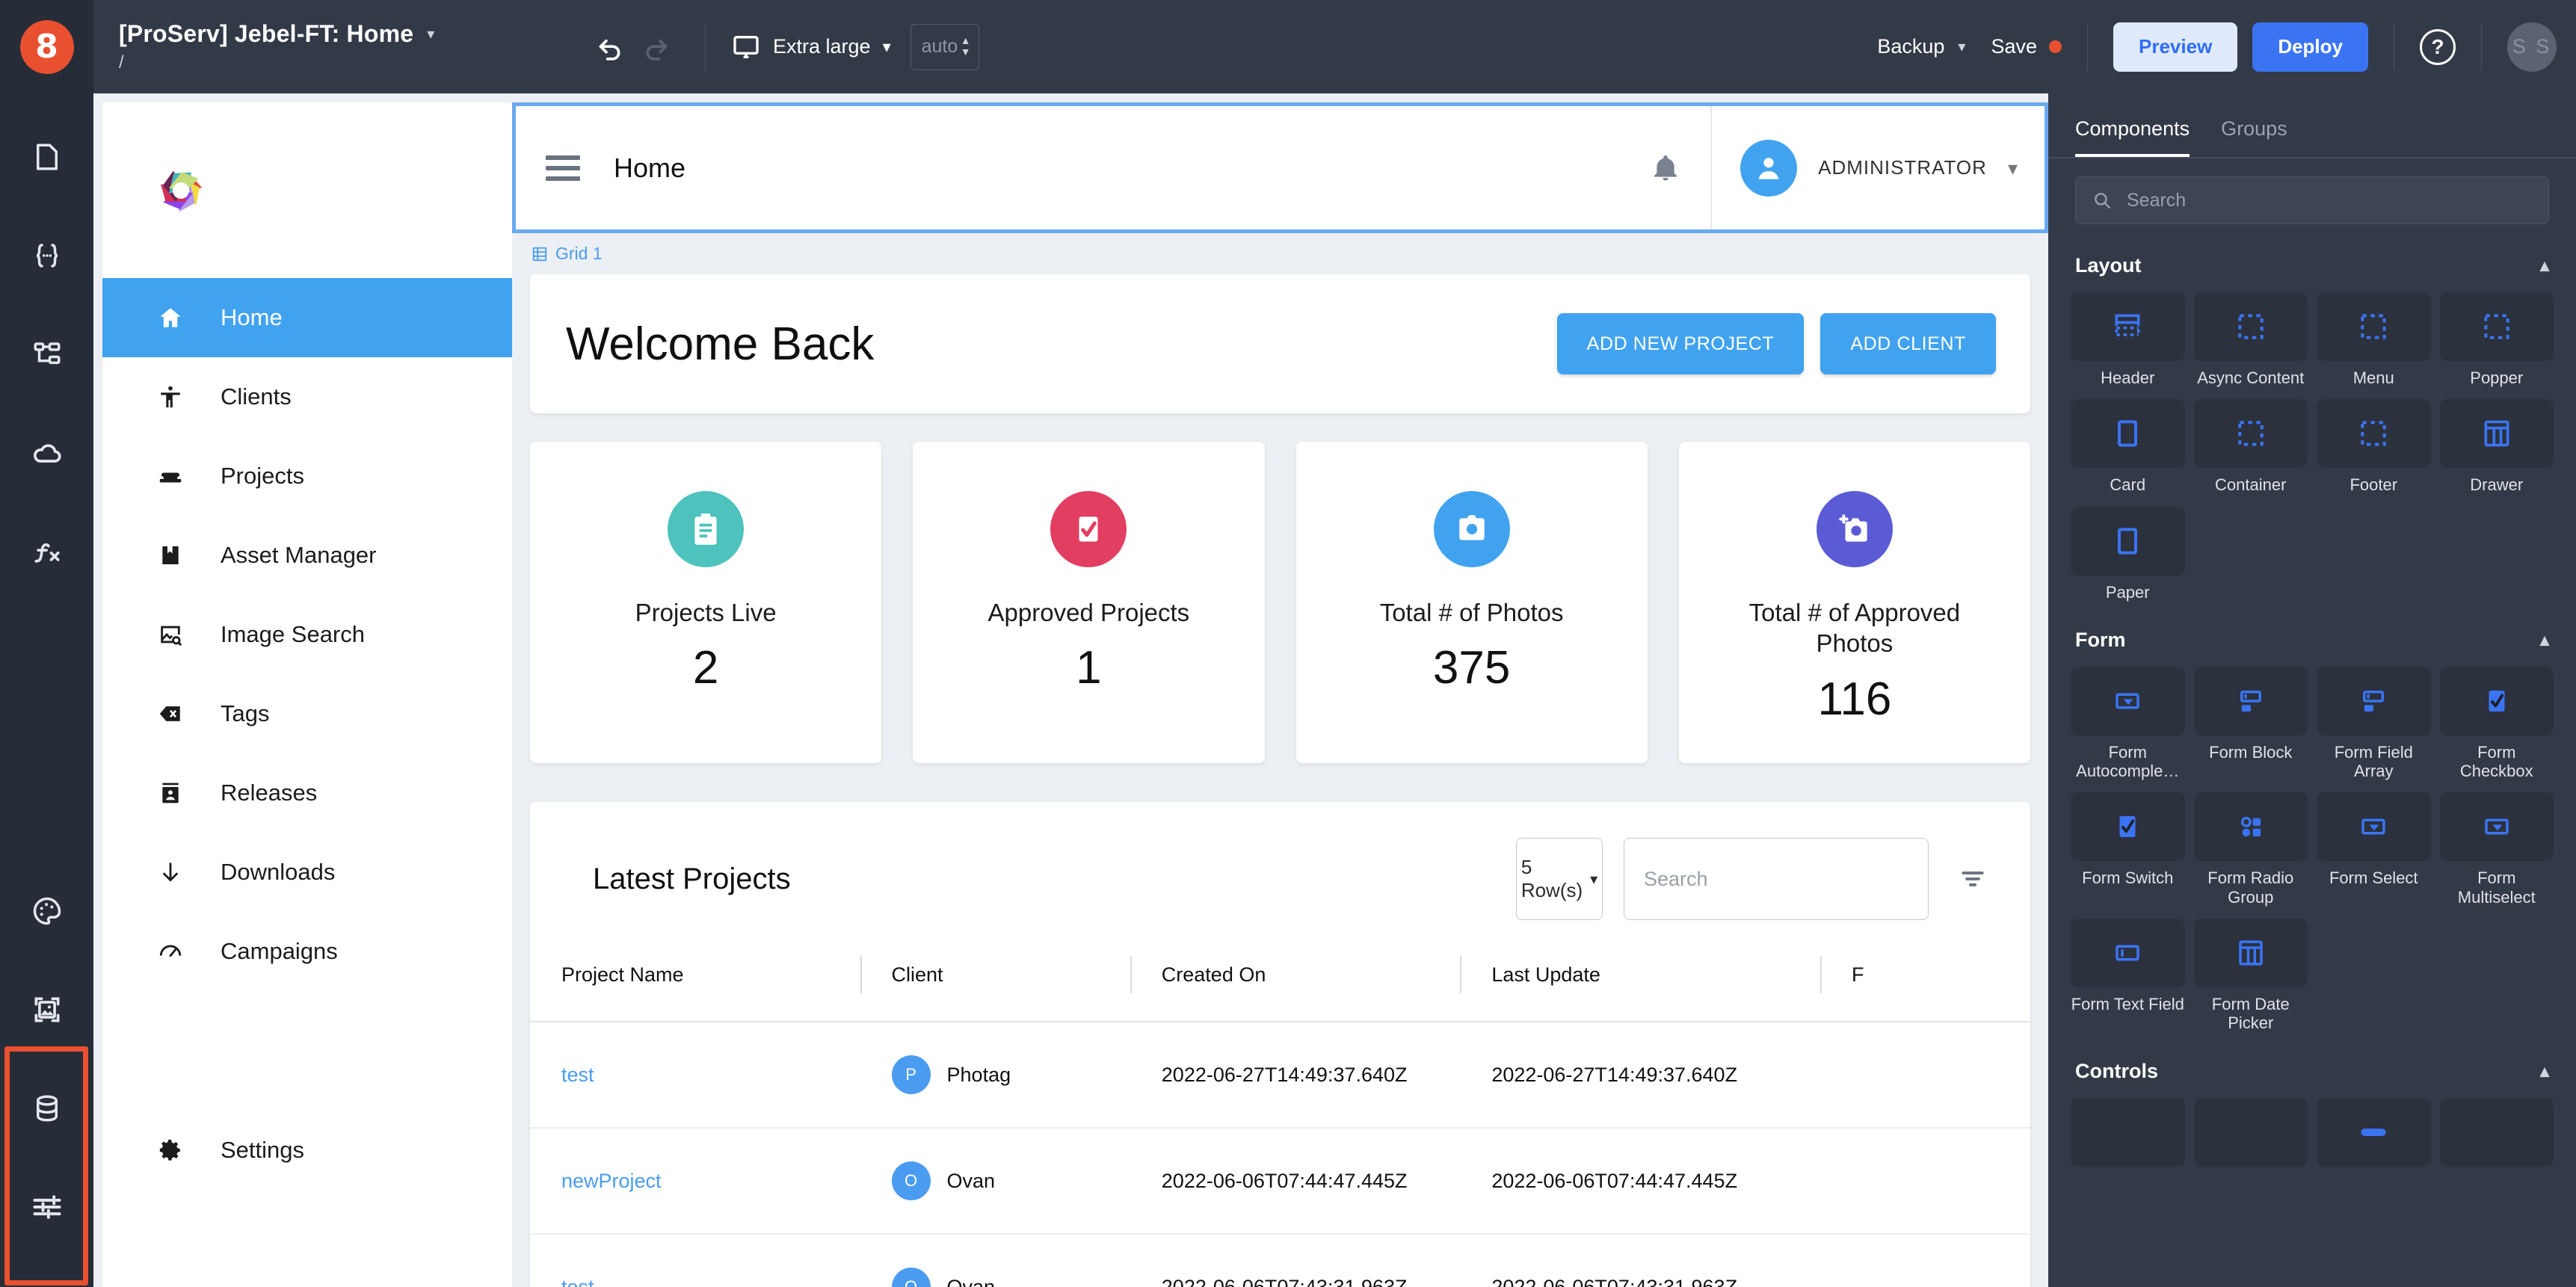 The width and height of the screenshot is (2576, 1287). I want to click on page-icon, so click(47, 157).